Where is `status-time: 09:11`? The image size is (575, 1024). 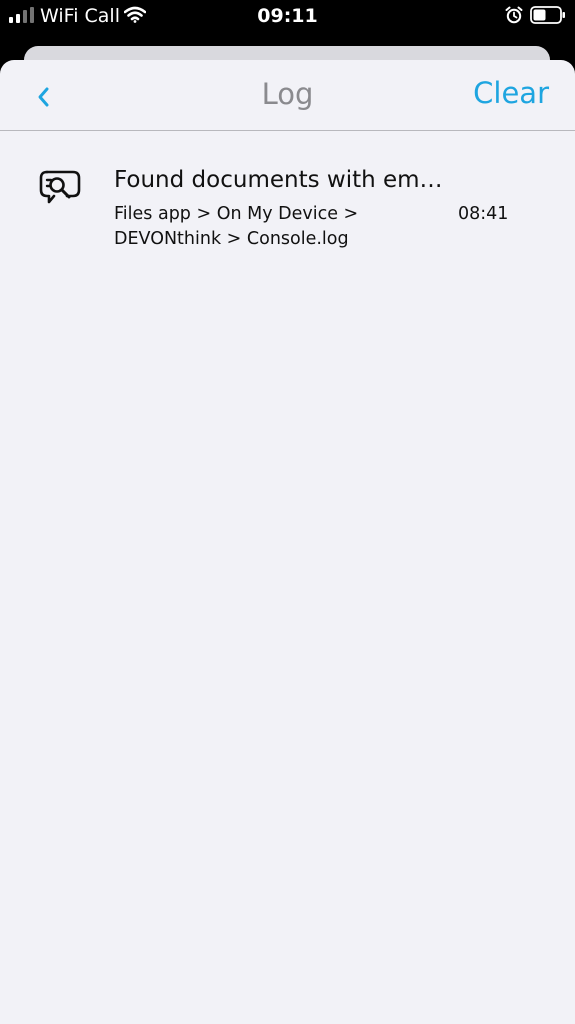 status-time: 09:11 is located at coordinates (287, 16).